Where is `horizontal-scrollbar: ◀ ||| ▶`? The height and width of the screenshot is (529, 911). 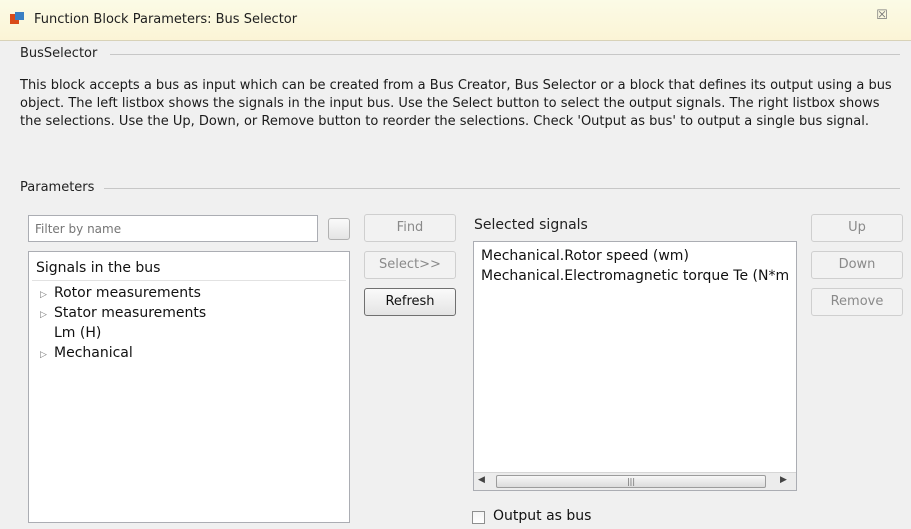
horizontal-scrollbar: ◀ ||| ▶ is located at coordinates (635, 481).